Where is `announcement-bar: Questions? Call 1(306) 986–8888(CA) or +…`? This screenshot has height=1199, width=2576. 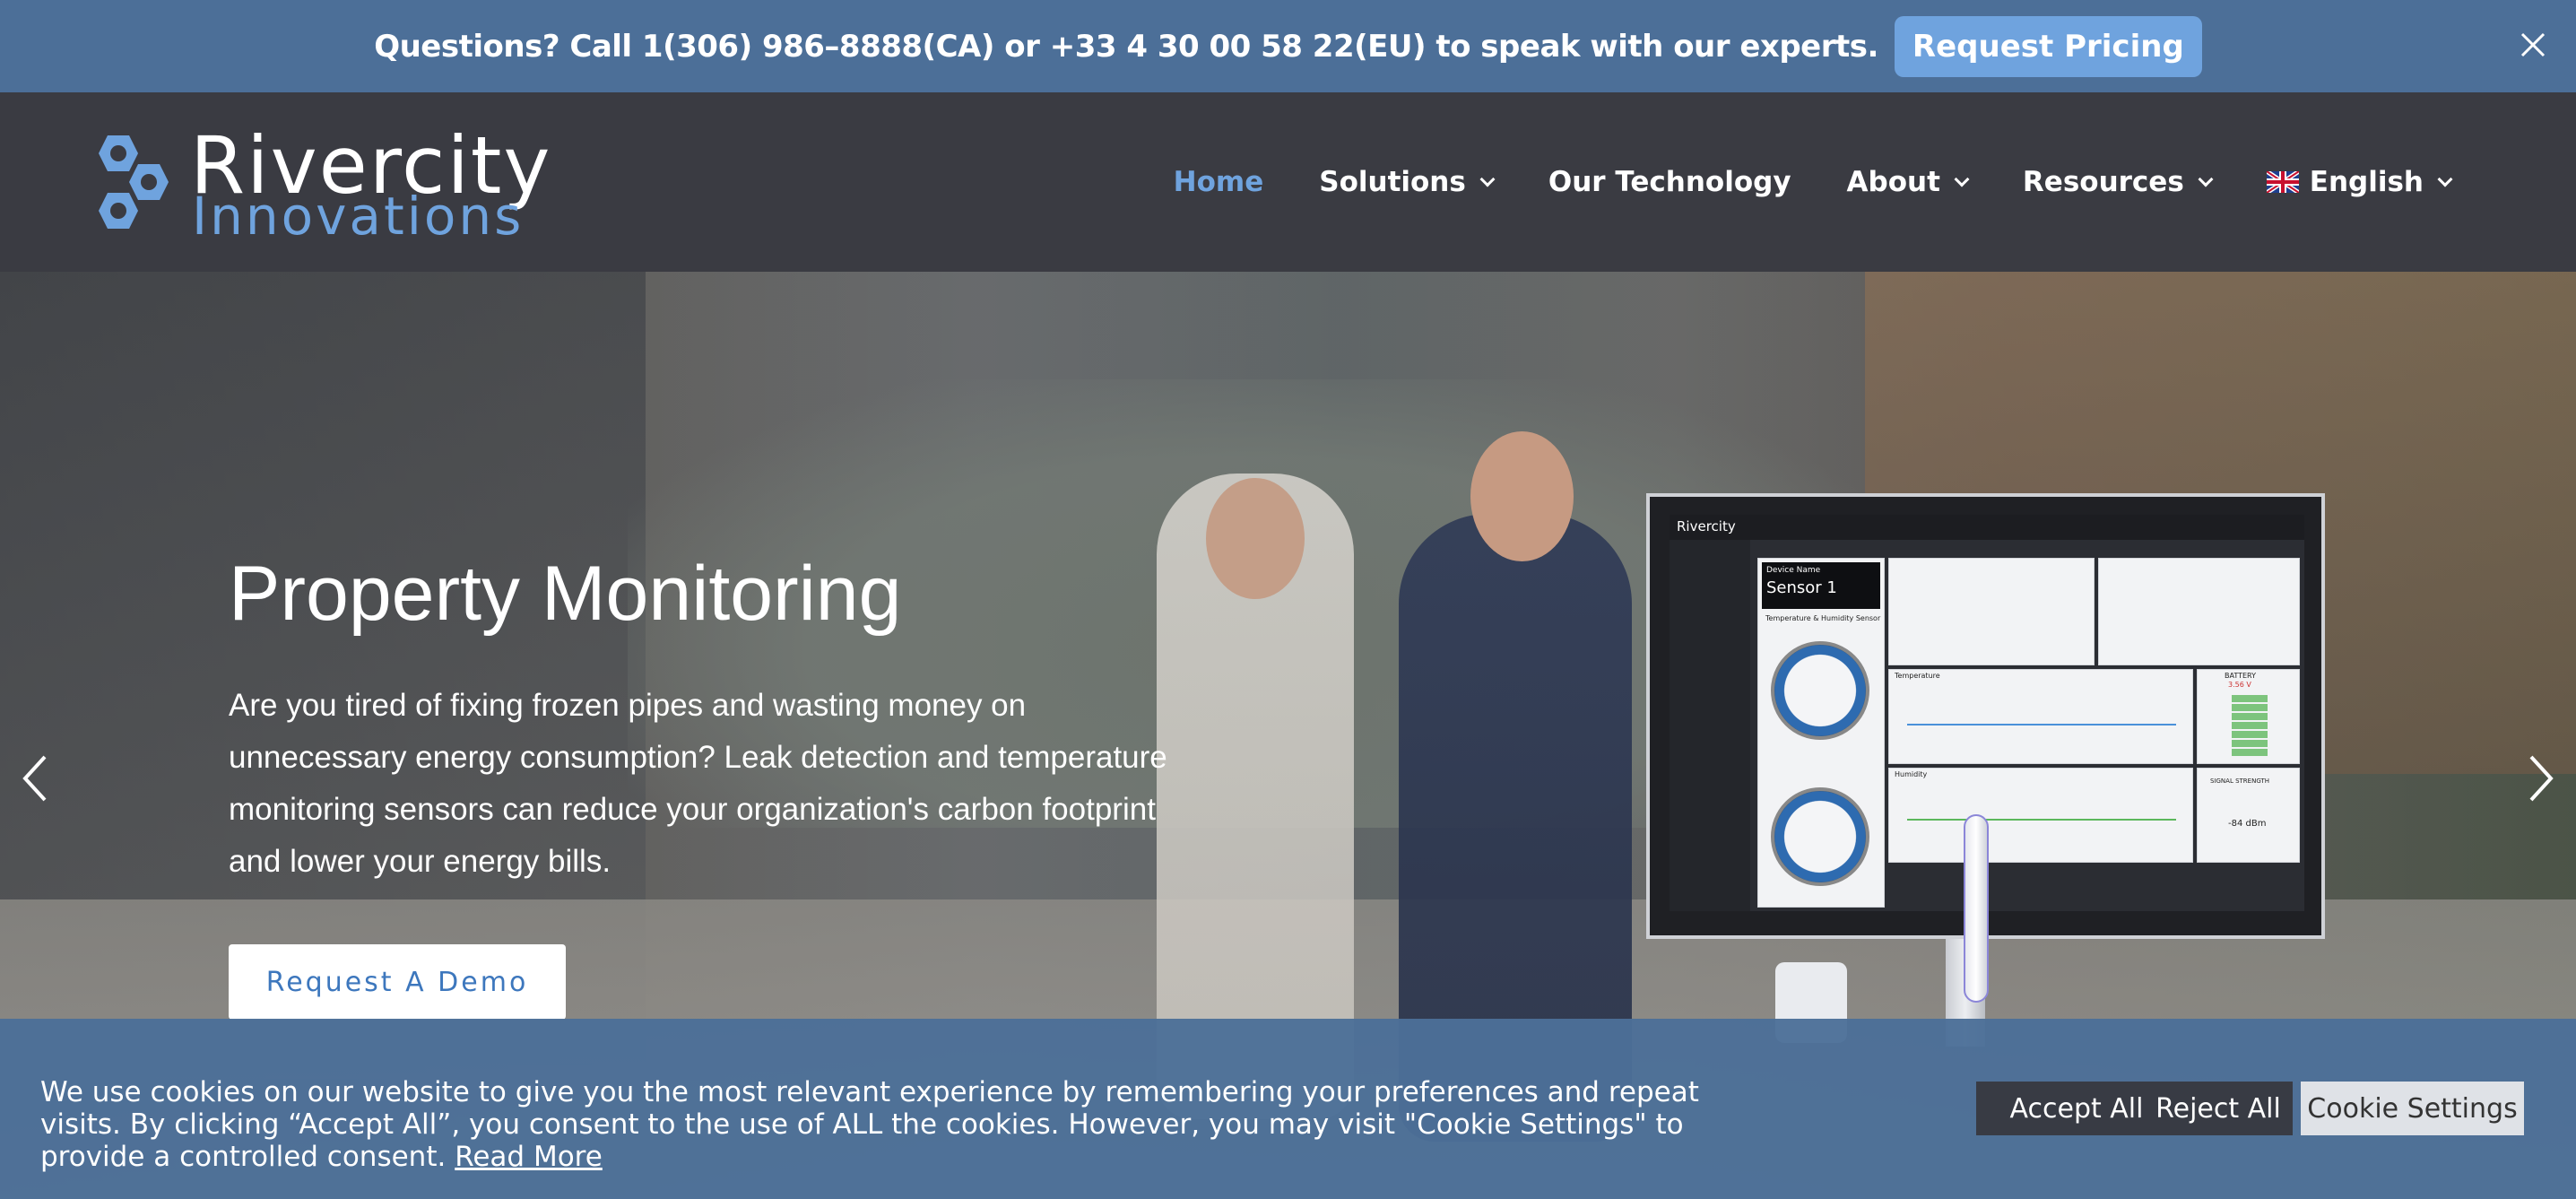
announcement-bar: Questions? Call 1(306) 986–8888(CA) or +… is located at coordinates (1288, 46).